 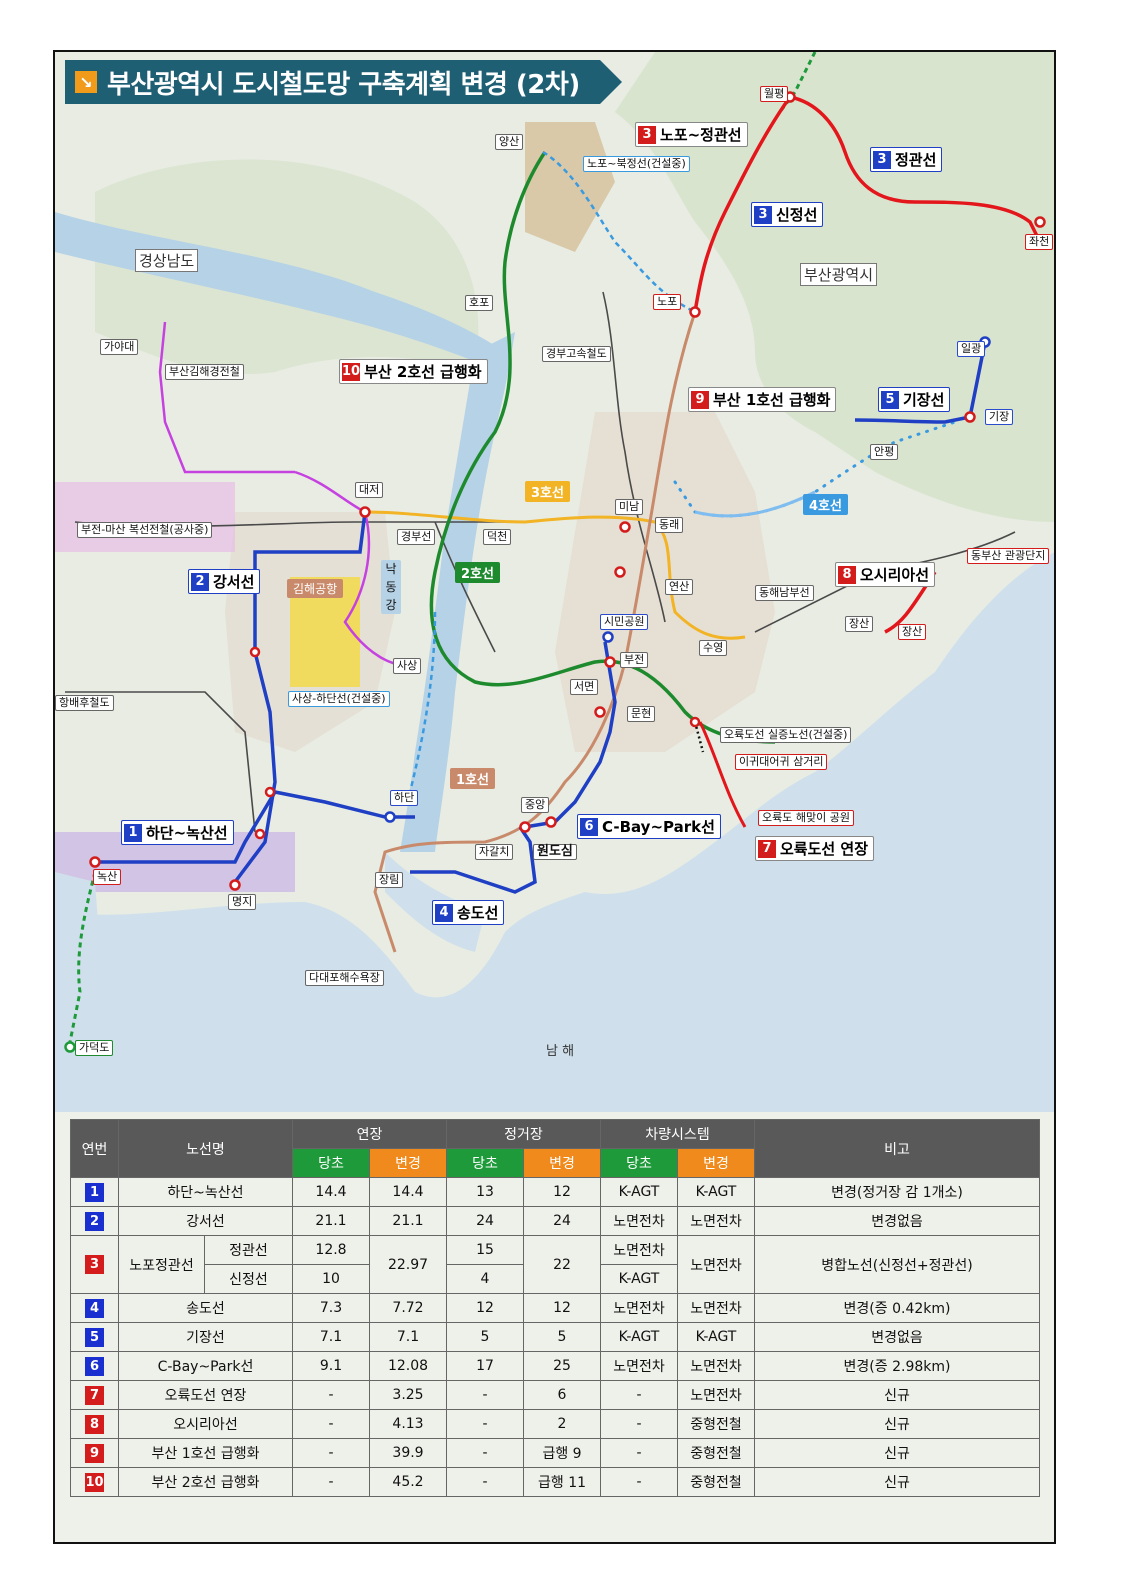 I want to click on table-header-row-1: 연번 노선명 연장 정거장 차량시스템 비고, so click(x=555, y=1148).